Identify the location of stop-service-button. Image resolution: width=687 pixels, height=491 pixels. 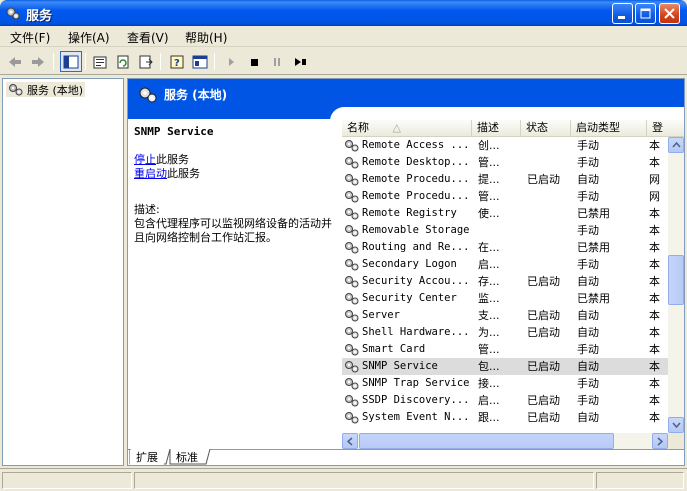
(254, 61).